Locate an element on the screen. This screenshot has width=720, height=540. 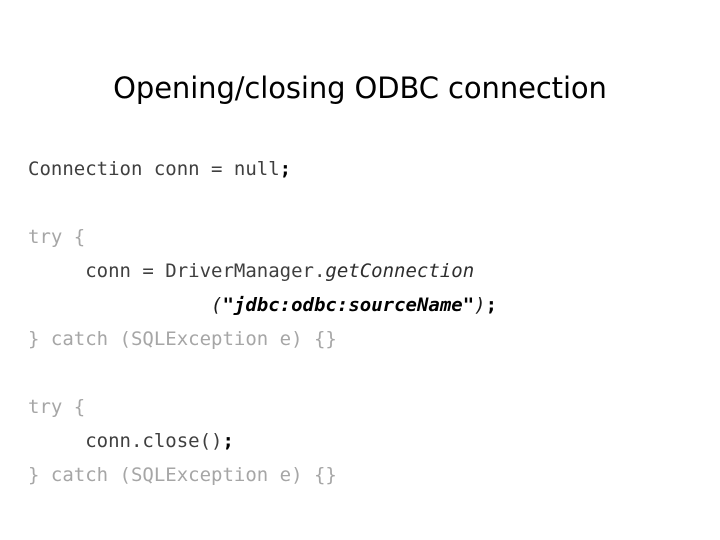
page-title: Opening/closing ODBC connection is located at coordinates (360, 88).